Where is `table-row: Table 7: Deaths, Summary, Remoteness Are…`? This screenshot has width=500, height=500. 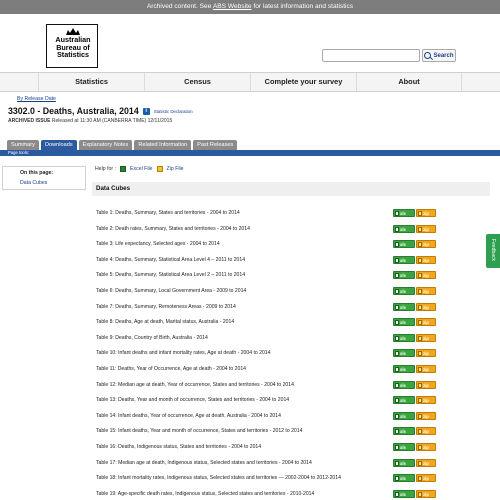
table-row: Table 7: Deaths, Summary, Remoteness Are… is located at coordinates (292, 307).